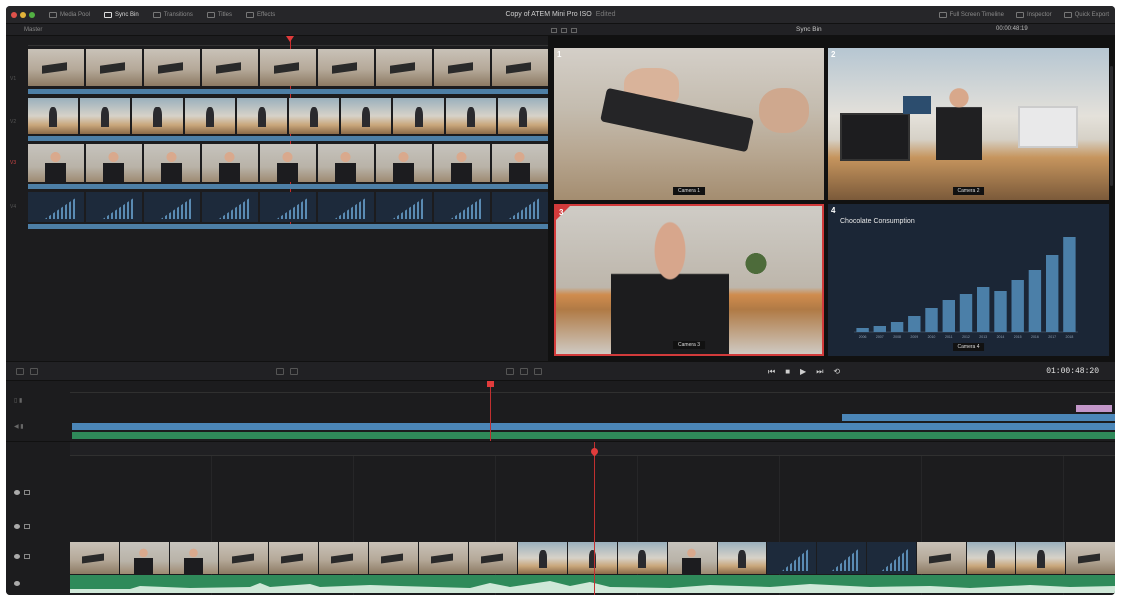 Image resolution: width=1121 pixels, height=601 pixels. Describe the element at coordinates (593, 426) in the screenshot. I see `upper-video-track-clip` at that location.